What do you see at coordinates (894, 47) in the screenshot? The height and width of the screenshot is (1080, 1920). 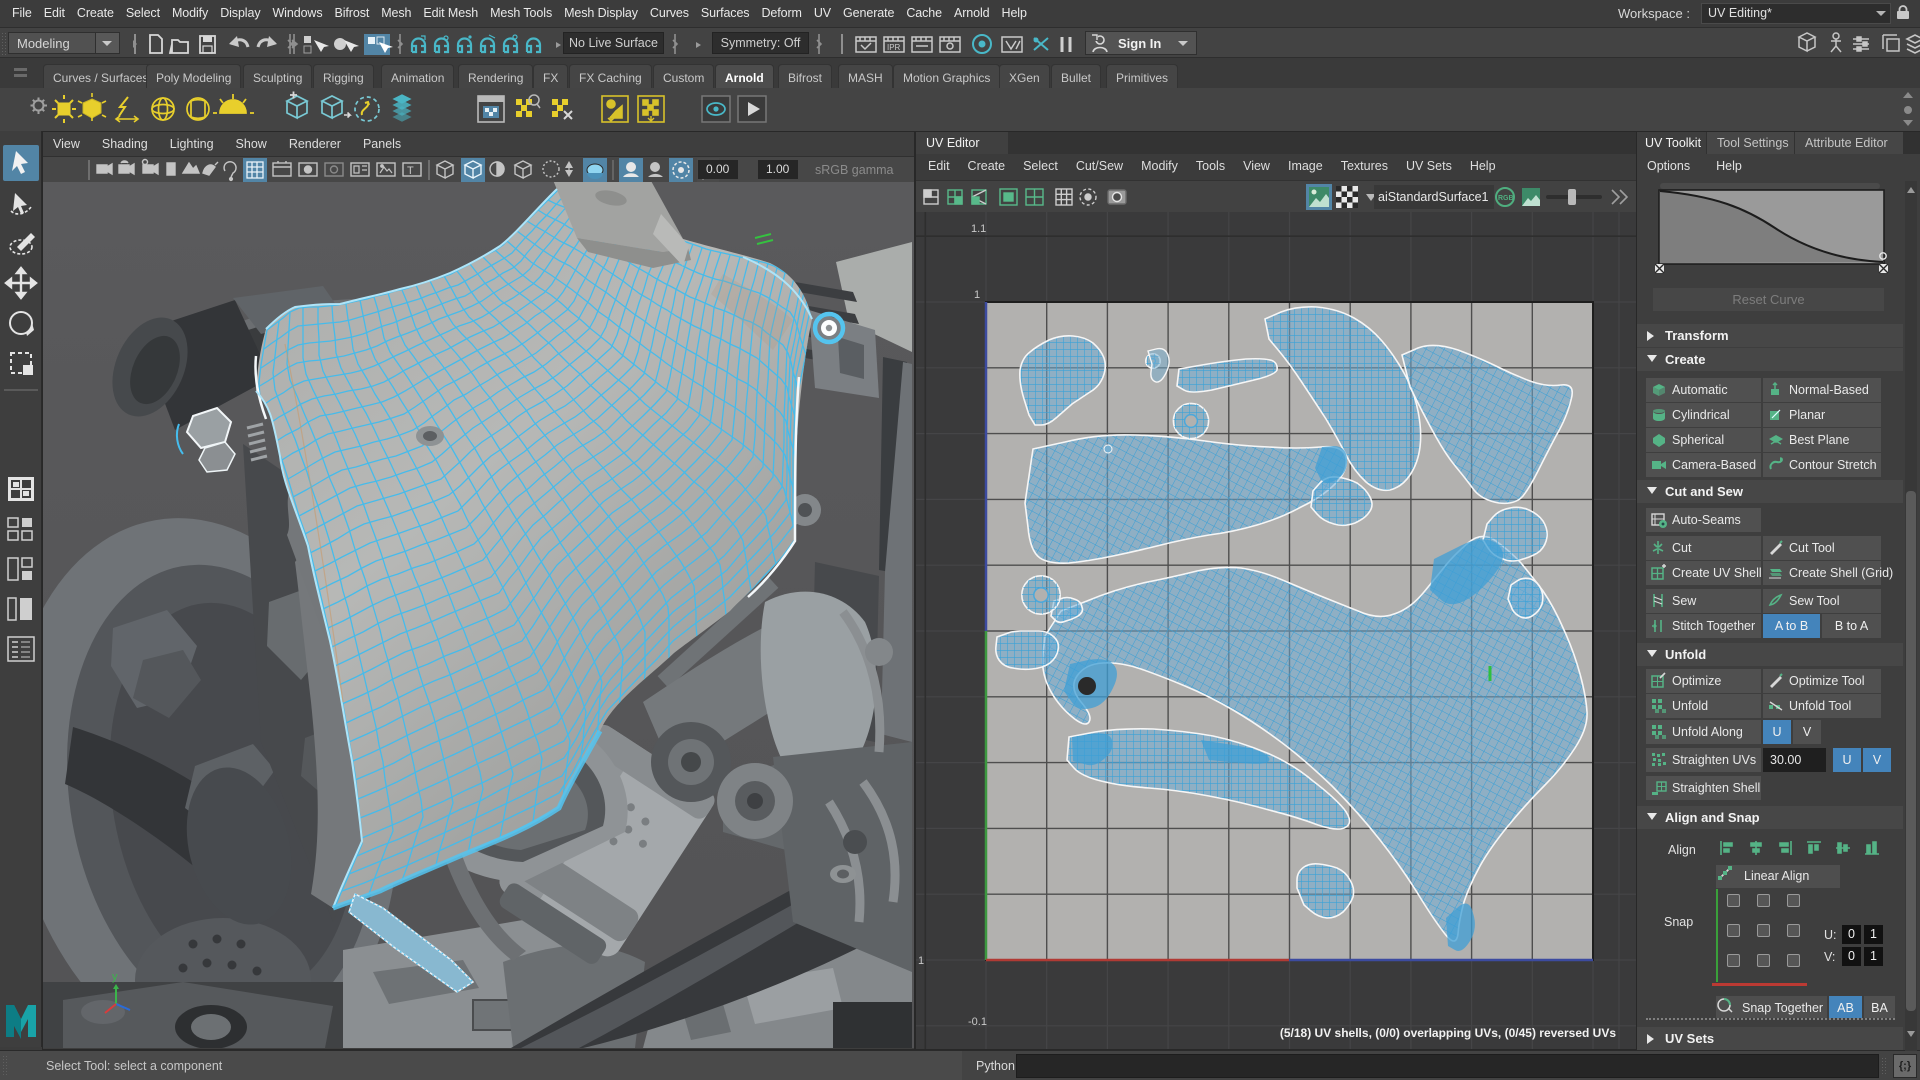 I see `svg-text: IPR` at bounding box center [894, 47].